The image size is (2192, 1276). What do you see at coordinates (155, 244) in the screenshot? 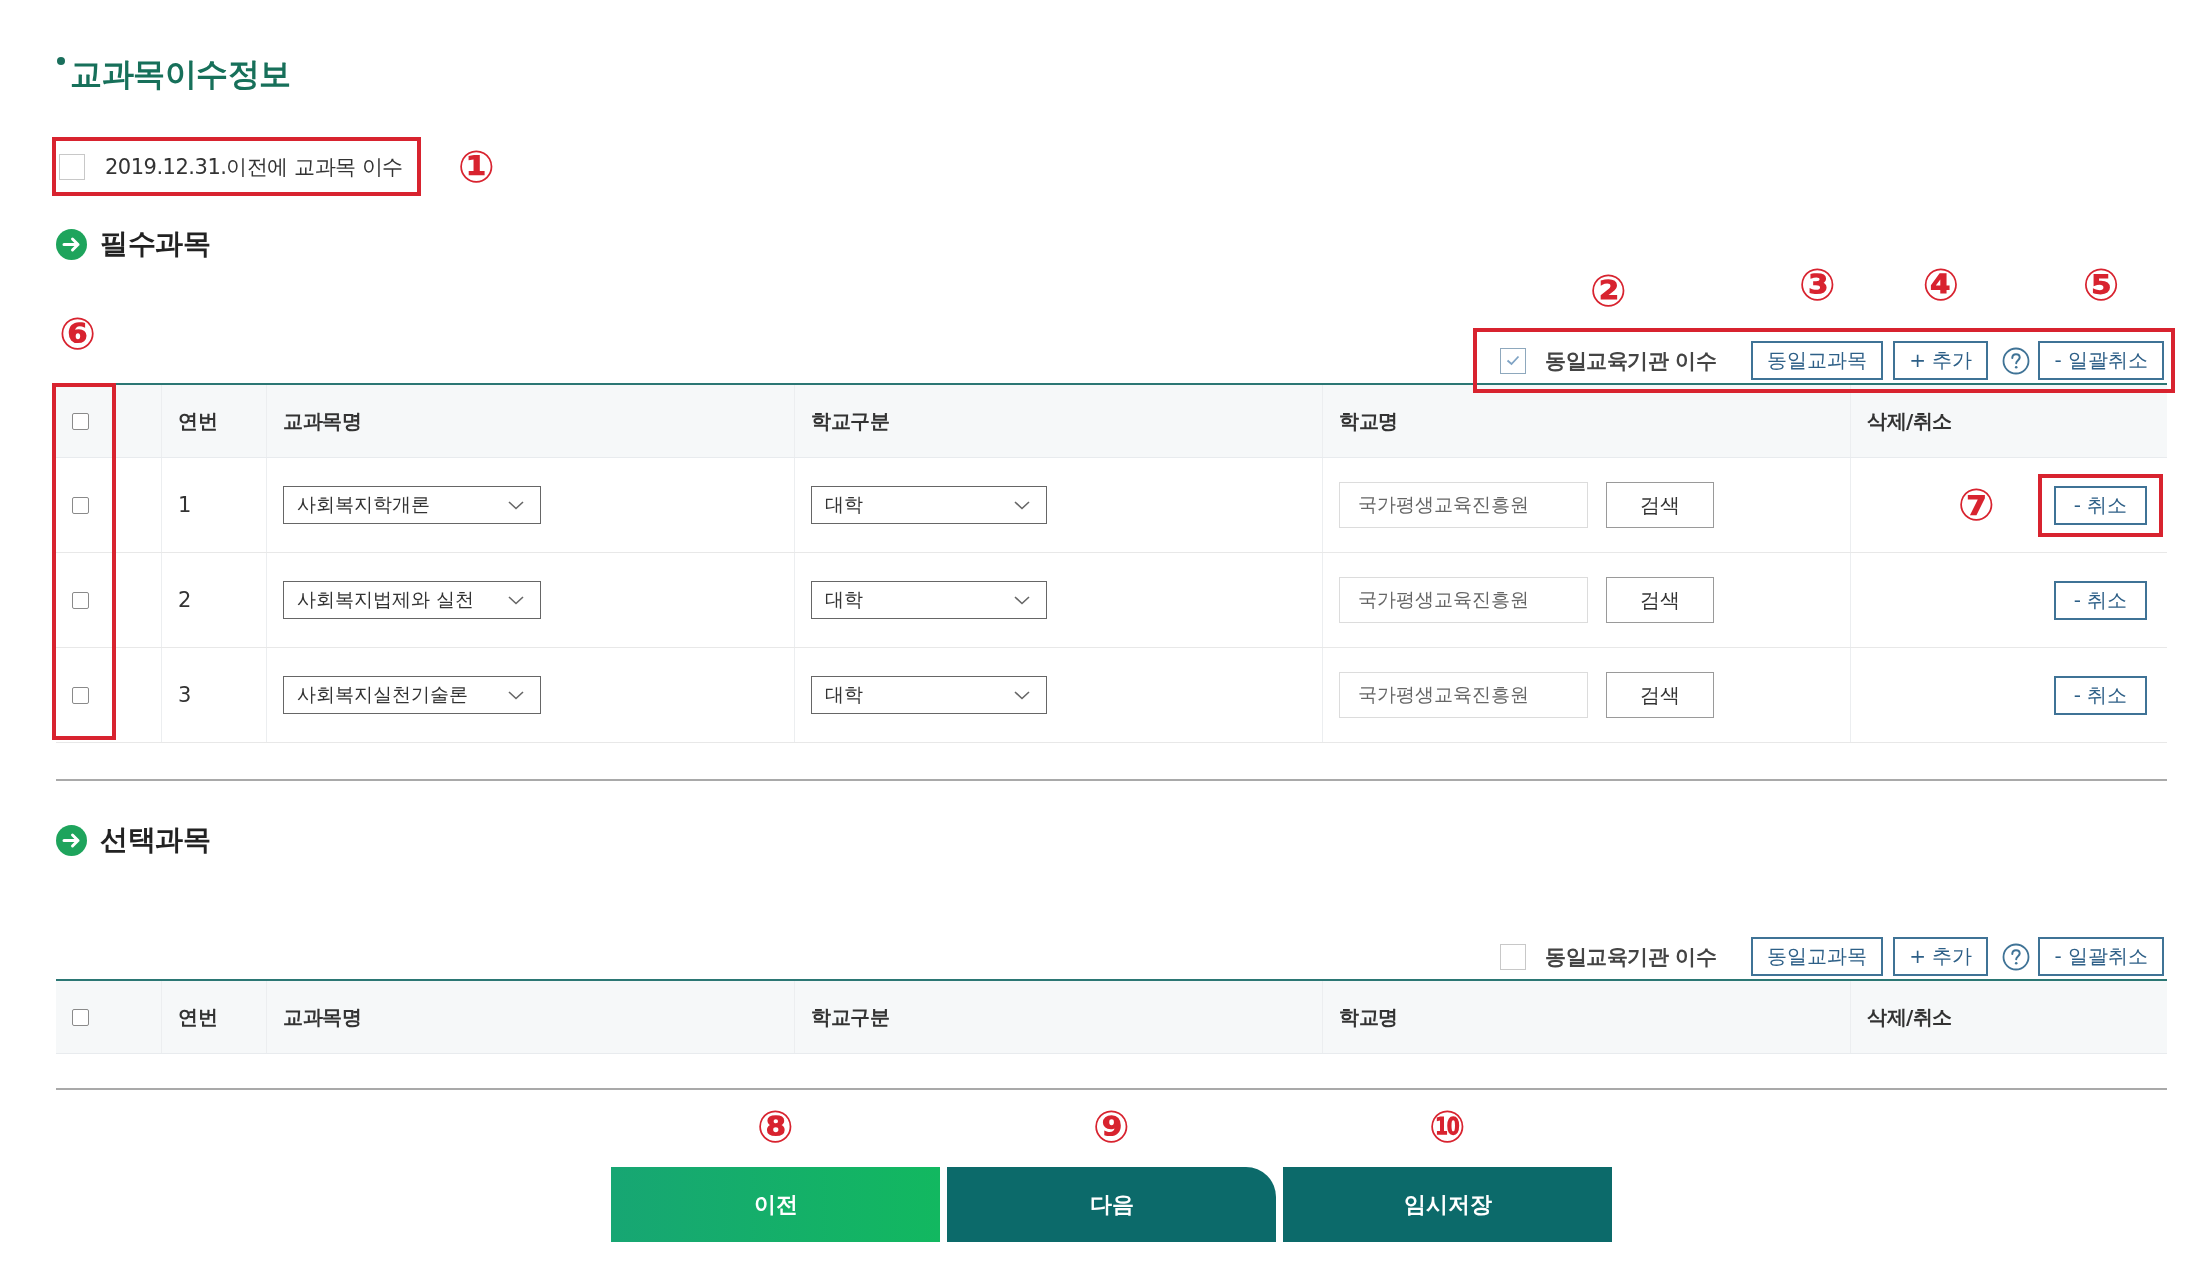
I see `section-heading: 필수과목` at bounding box center [155, 244].